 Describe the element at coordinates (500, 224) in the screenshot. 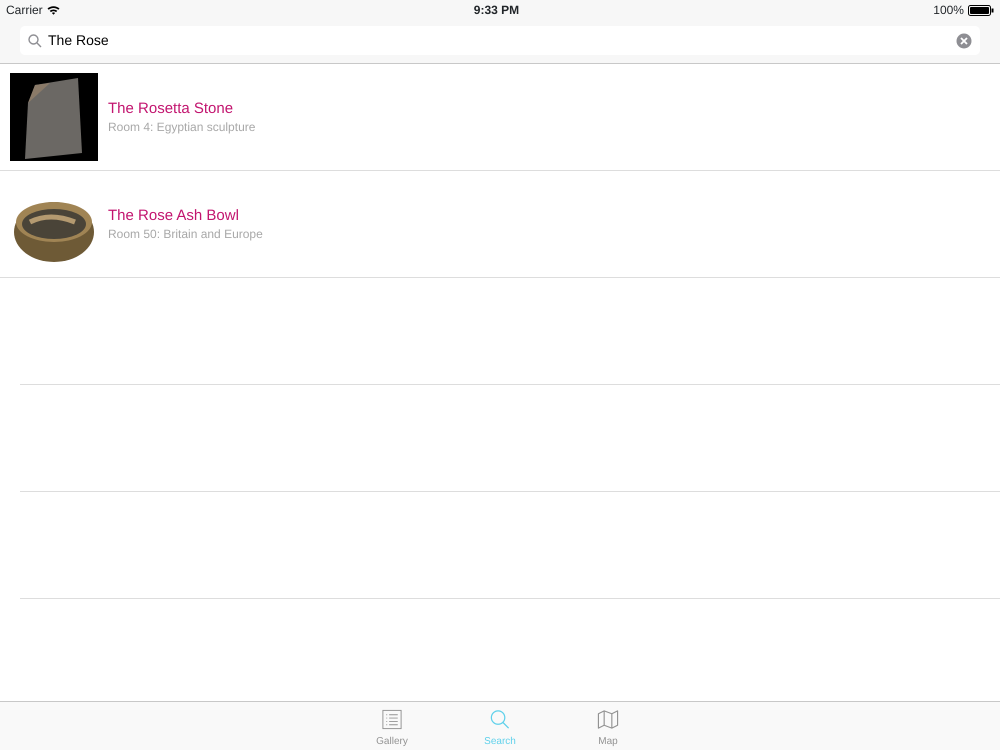

I see `result-row: The Rose Ash Bowl Room 50: Britain and Europe` at that location.